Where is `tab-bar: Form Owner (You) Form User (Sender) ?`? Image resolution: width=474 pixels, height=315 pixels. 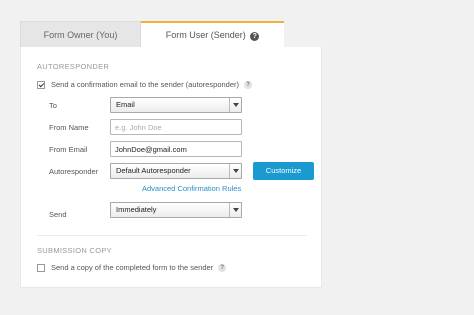
tab-bar: Form Owner (You) Form User (Sender) ? is located at coordinates (171, 34).